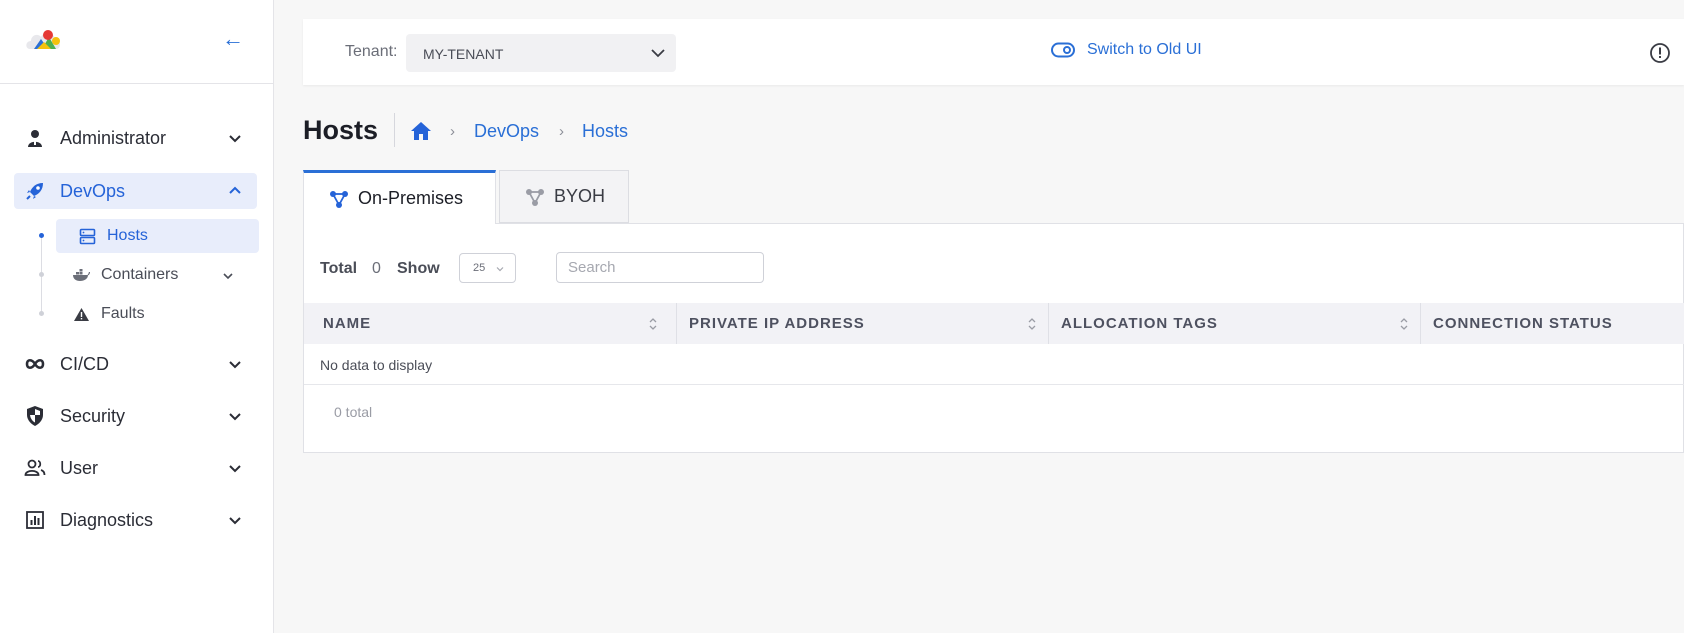  Describe the element at coordinates (1660, 53) in the screenshot. I see `alert-circle-icon` at that location.